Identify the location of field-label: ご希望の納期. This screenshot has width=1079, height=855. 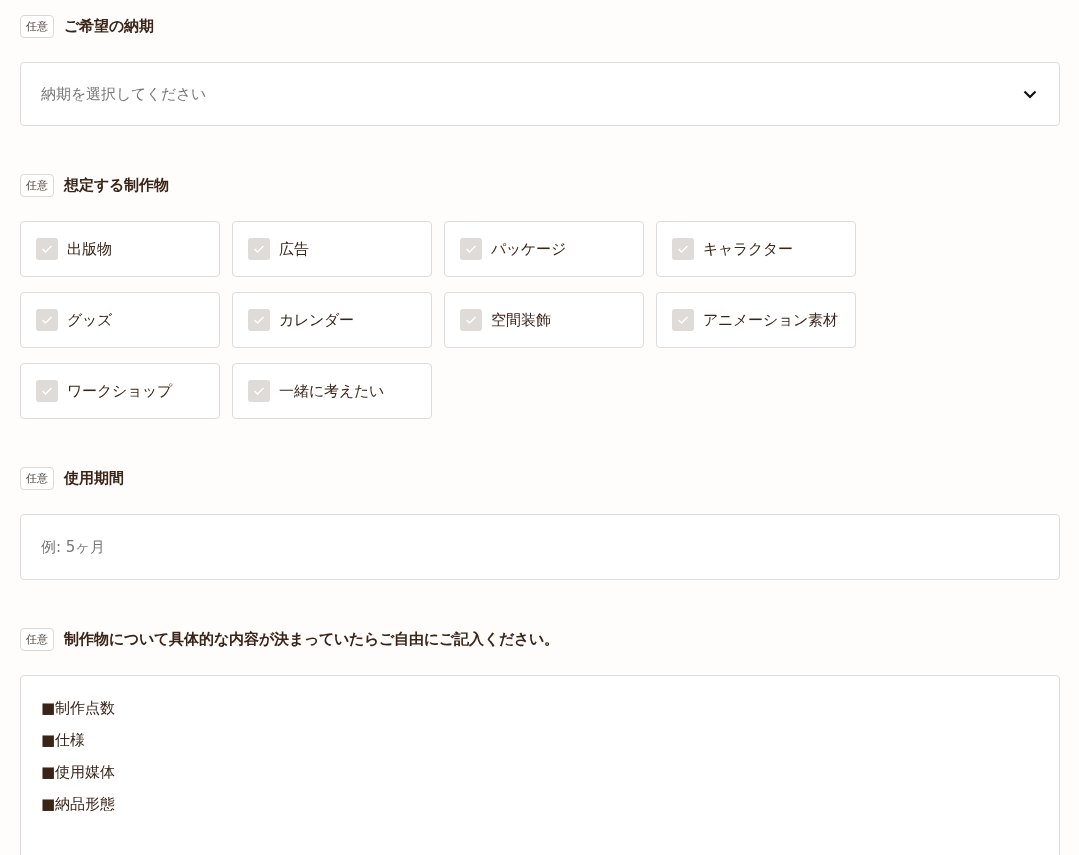
(109, 26).